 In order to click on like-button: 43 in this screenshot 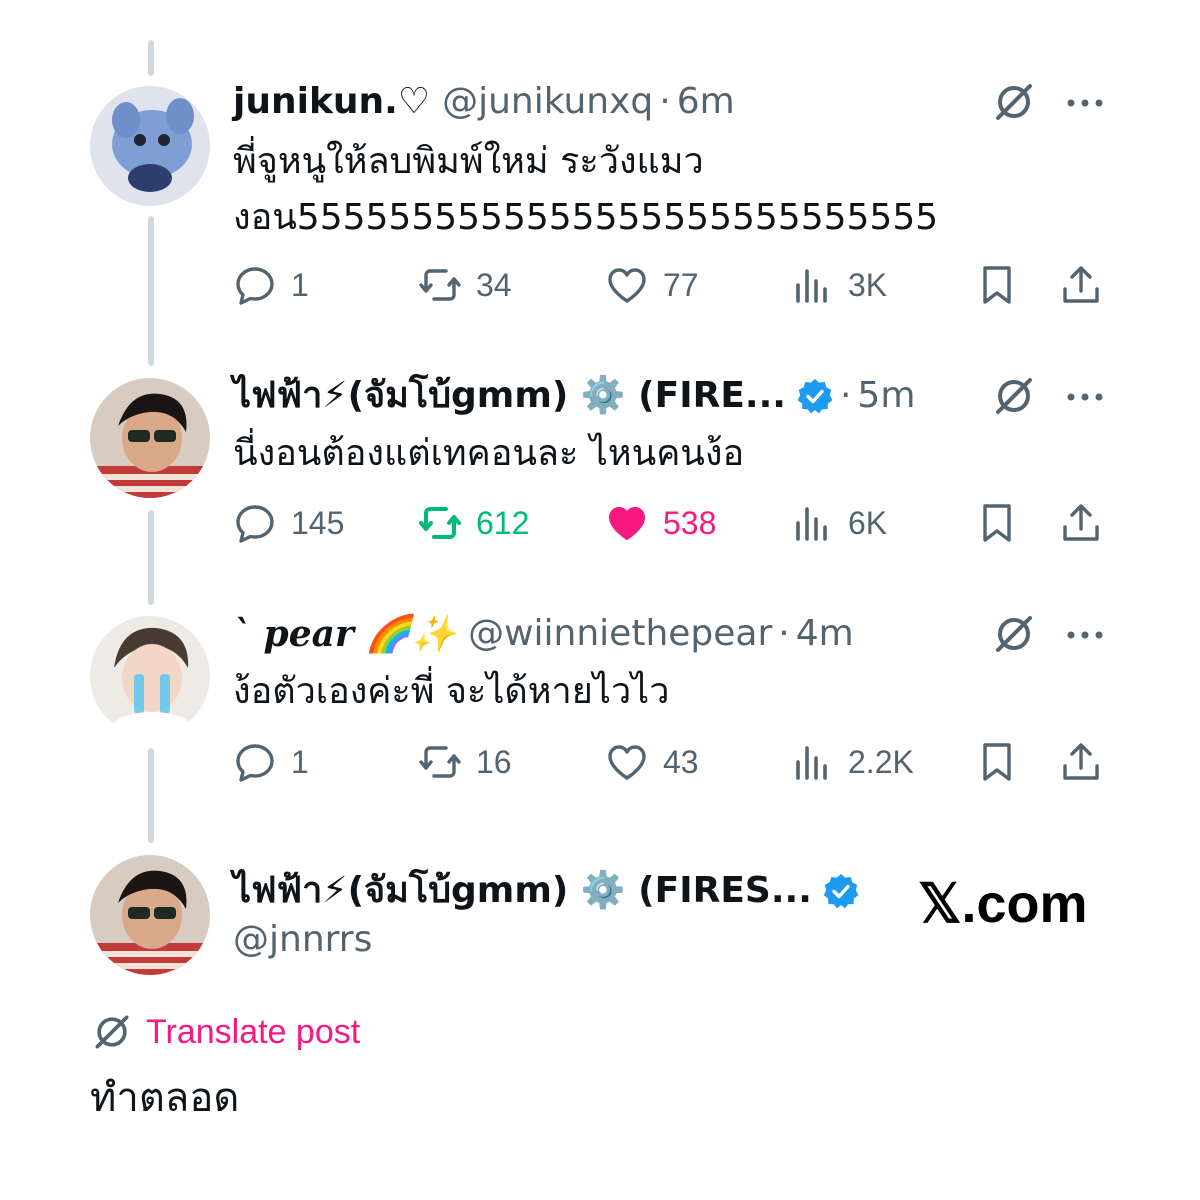, I will do `click(652, 762)`.